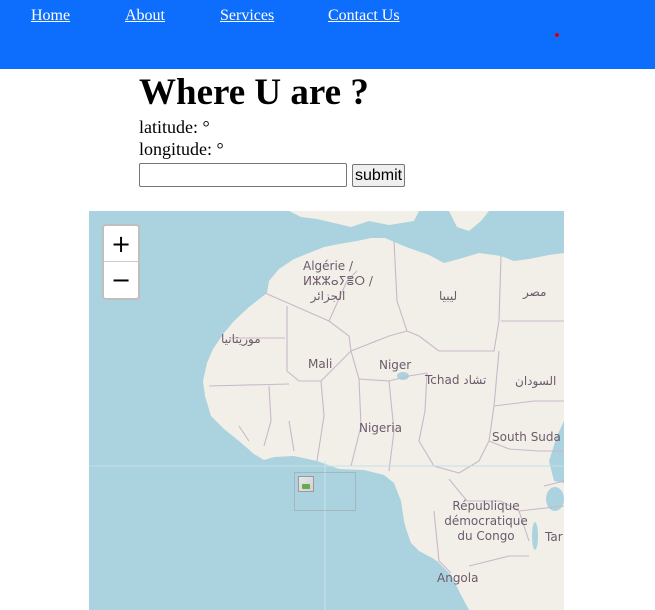  I want to click on lake-tanganyika, so click(535, 536).